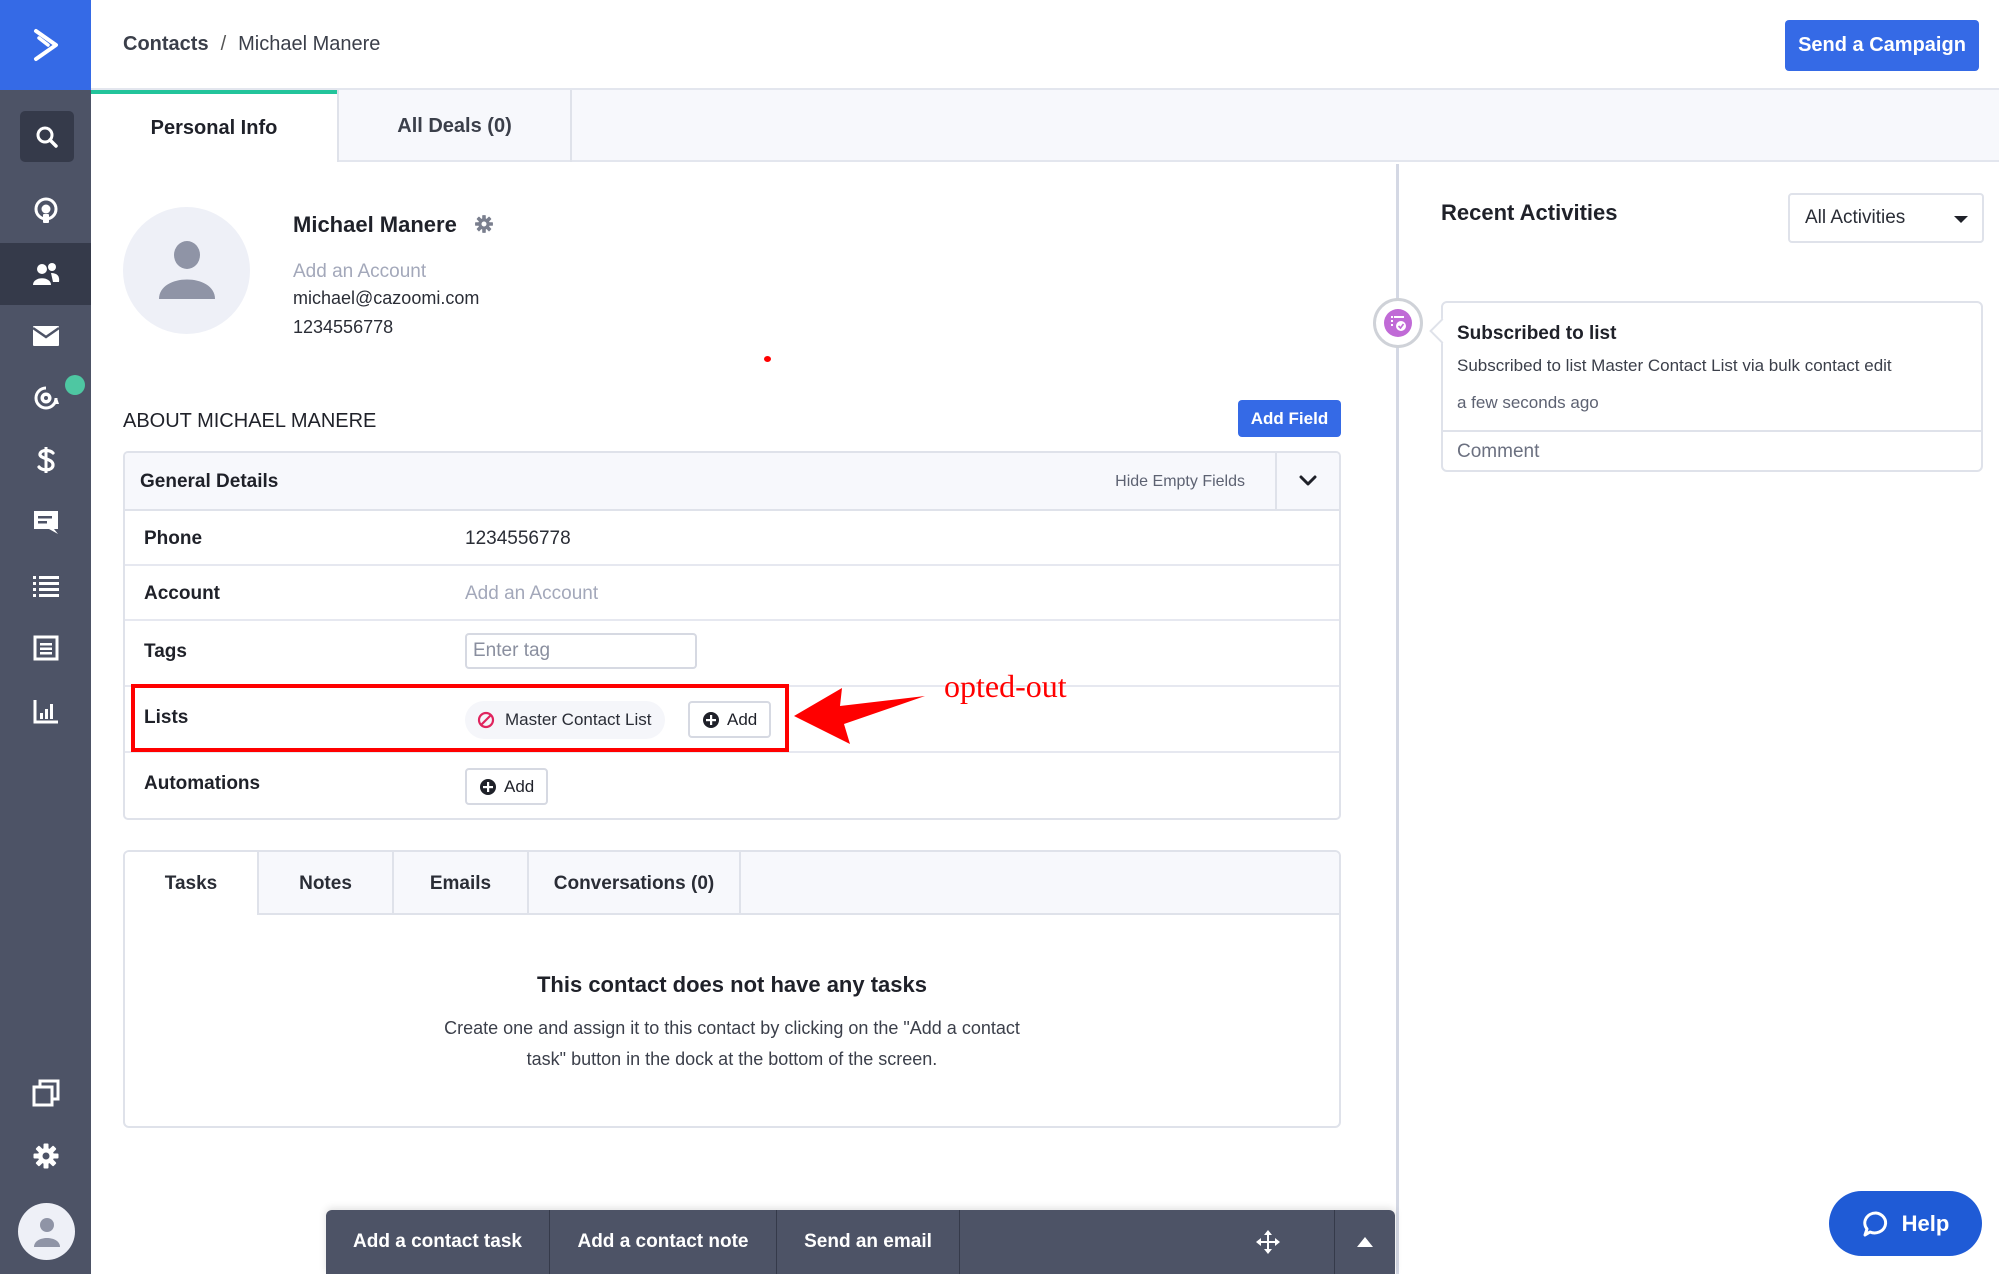  I want to click on sidebar-item-forms, so click(45, 648).